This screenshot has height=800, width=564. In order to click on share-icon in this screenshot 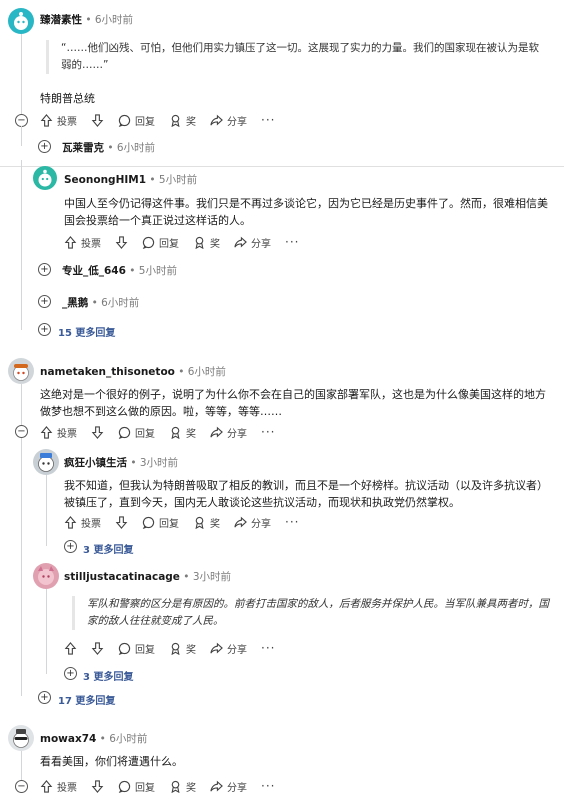, I will do `click(240, 521)`.